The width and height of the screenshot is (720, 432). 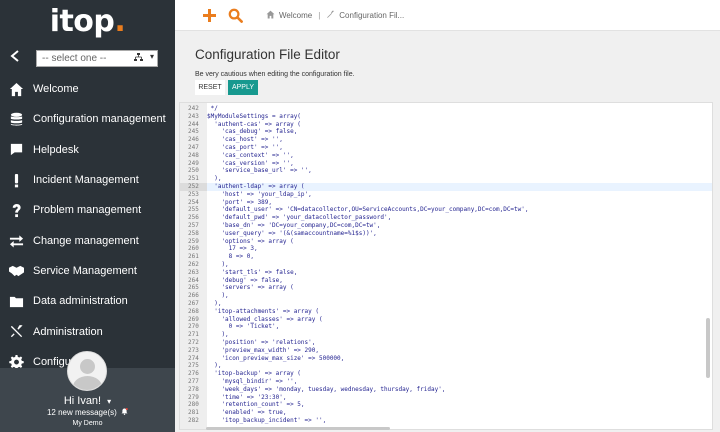 I want to click on line-number: 256, so click(x=193, y=218).